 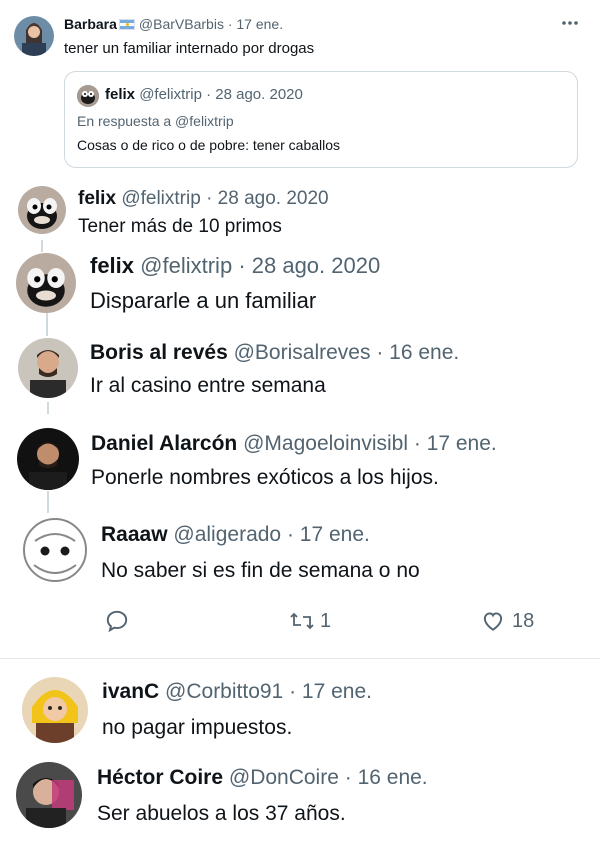 I want to click on reply-text: No saber si es fin de semana o no, so click(x=260, y=570).